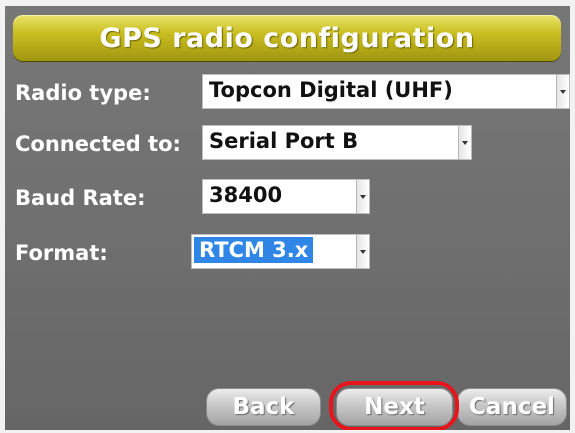 This screenshot has width=575, height=433. Describe the element at coordinates (394, 405) in the screenshot. I see `next-button-highlight-annotation` at that location.